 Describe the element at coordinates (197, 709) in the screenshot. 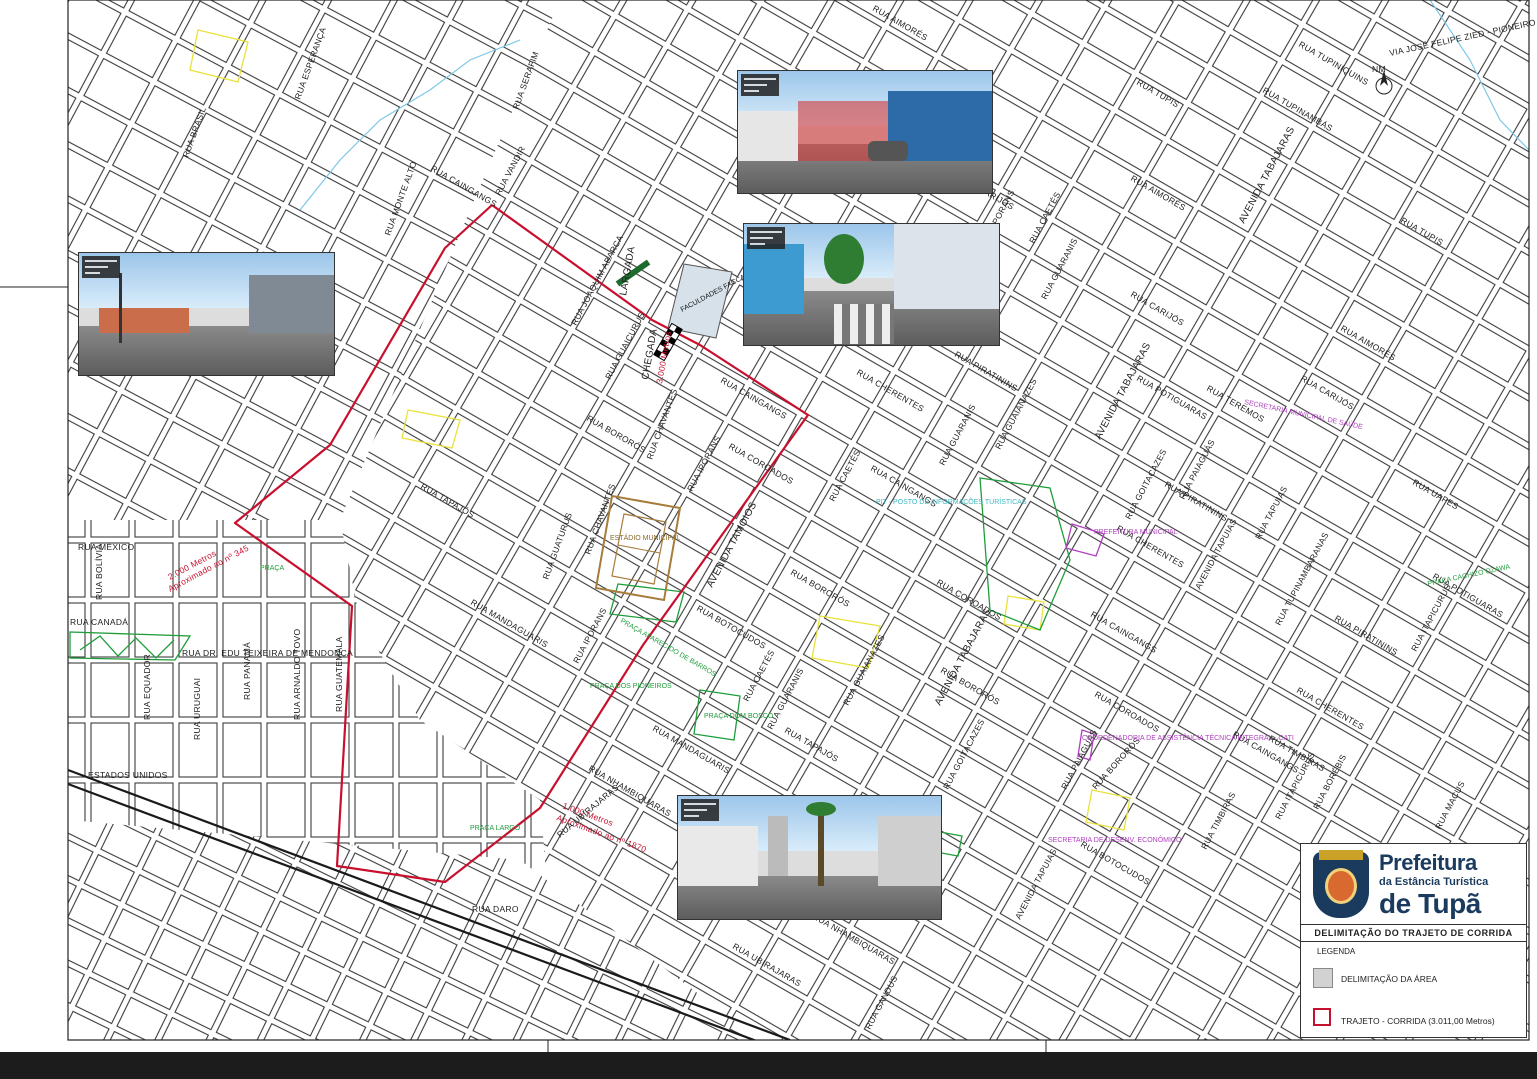

I see `street-label: RUA URUGUAI` at that location.